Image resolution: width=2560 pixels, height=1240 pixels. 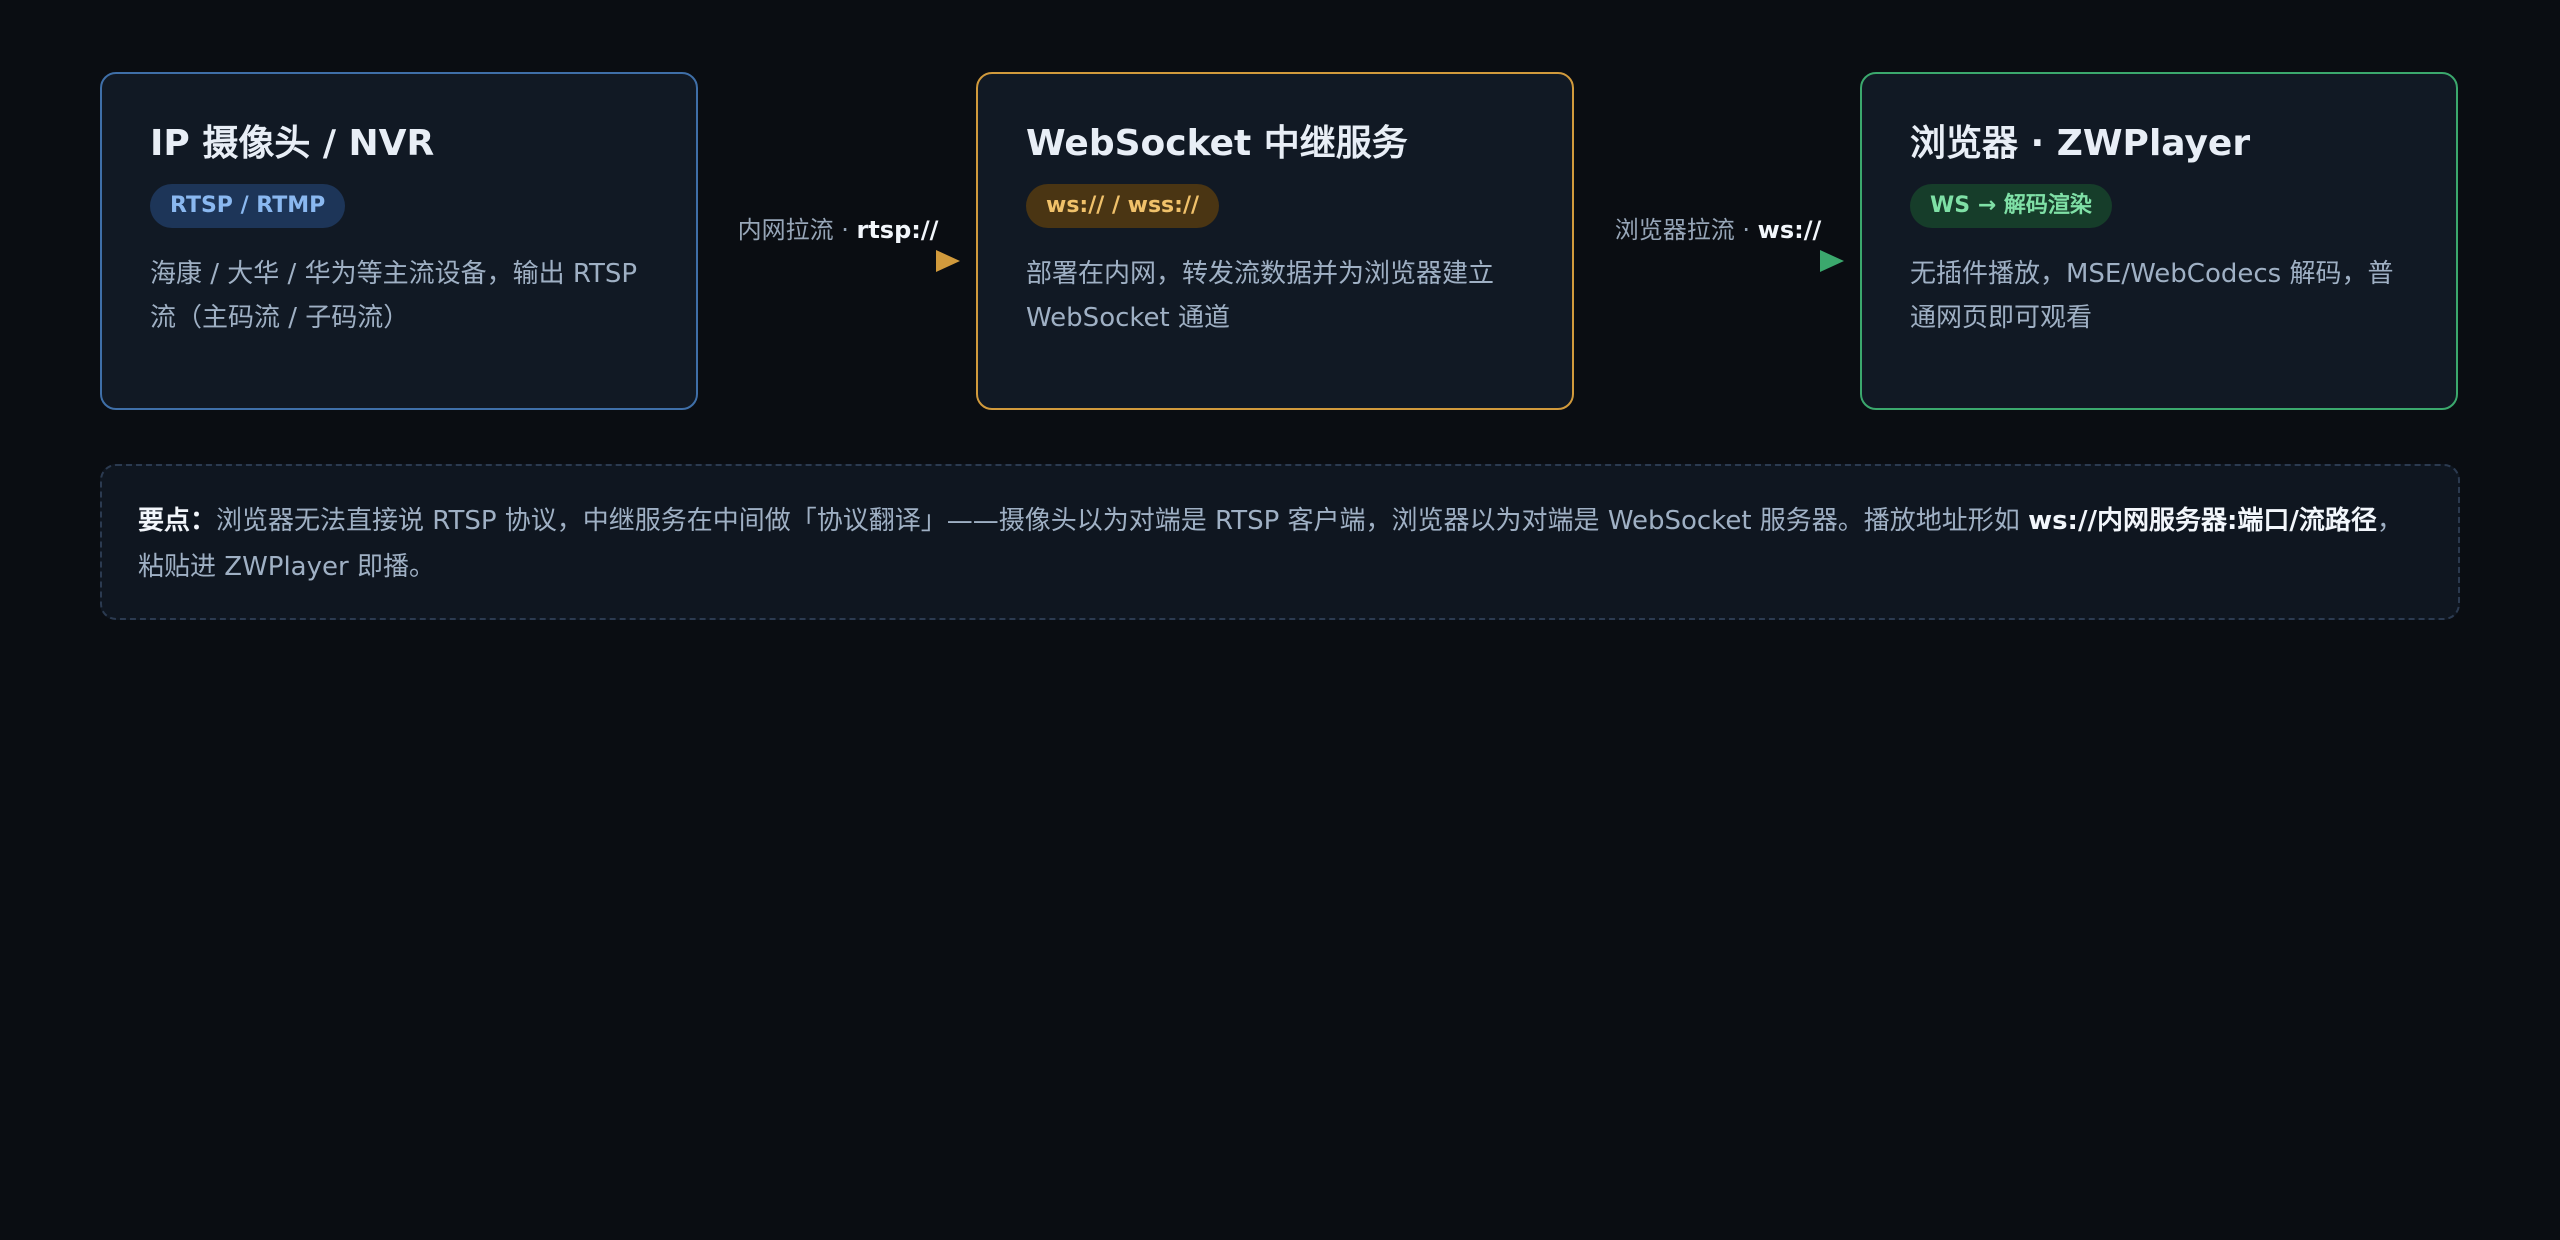 I want to click on protocol-badge: WS → 解码渲染, so click(x=2011, y=206).